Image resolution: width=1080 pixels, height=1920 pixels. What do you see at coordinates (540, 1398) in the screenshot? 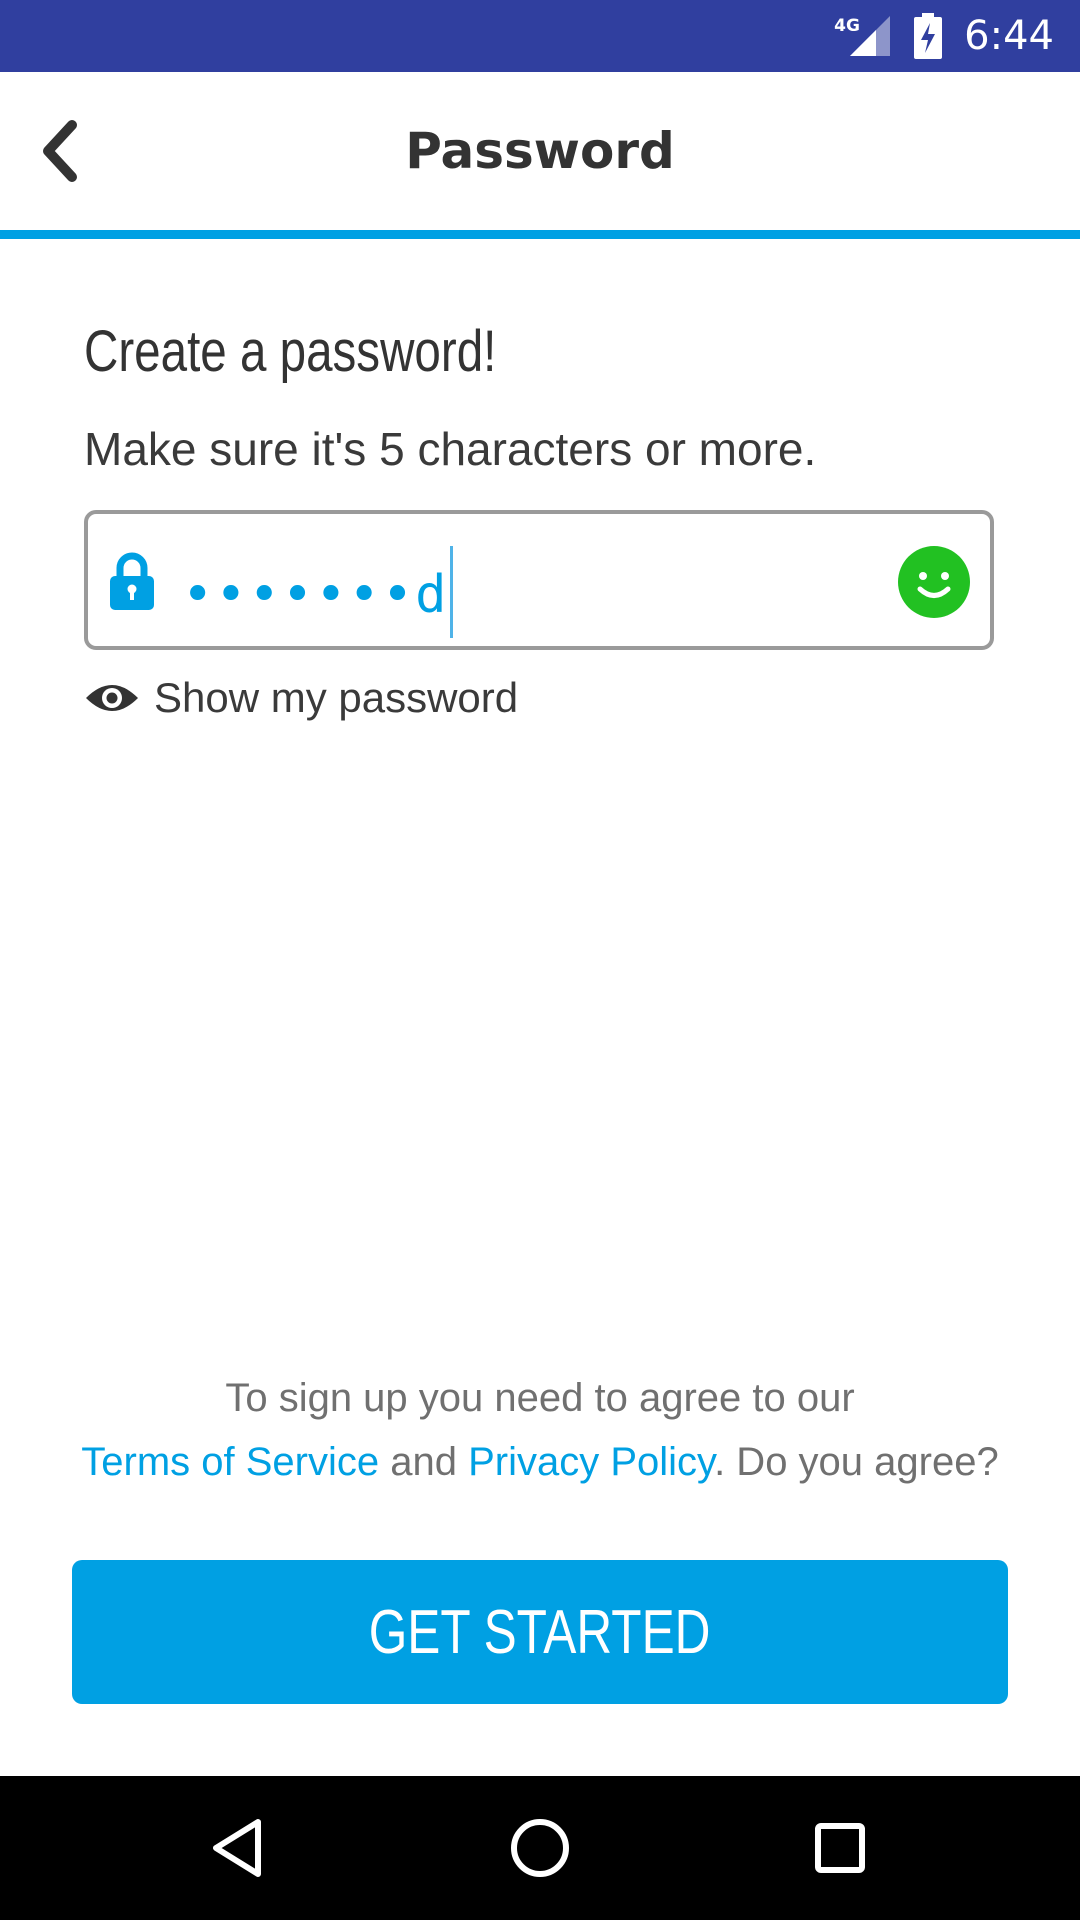
I see `terms-line1: To sign up you need to agree to our` at bounding box center [540, 1398].